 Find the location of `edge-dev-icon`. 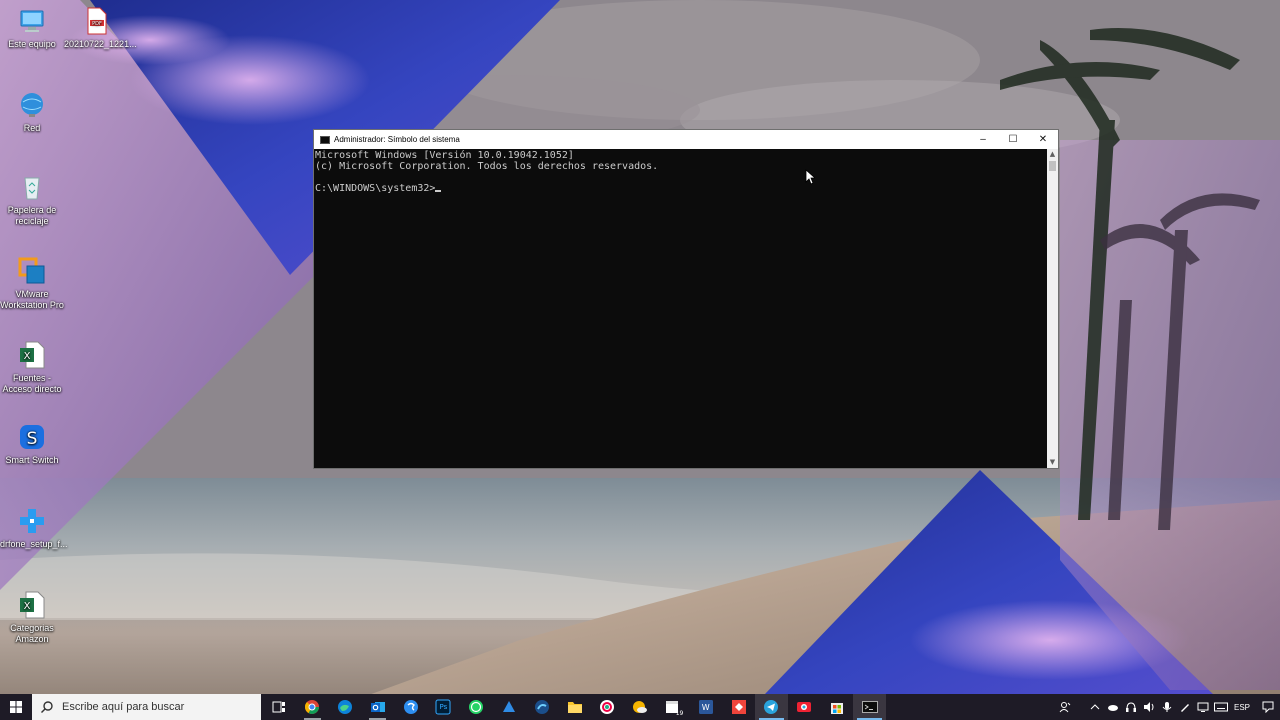

edge-dev-icon is located at coordinates (541, 707).